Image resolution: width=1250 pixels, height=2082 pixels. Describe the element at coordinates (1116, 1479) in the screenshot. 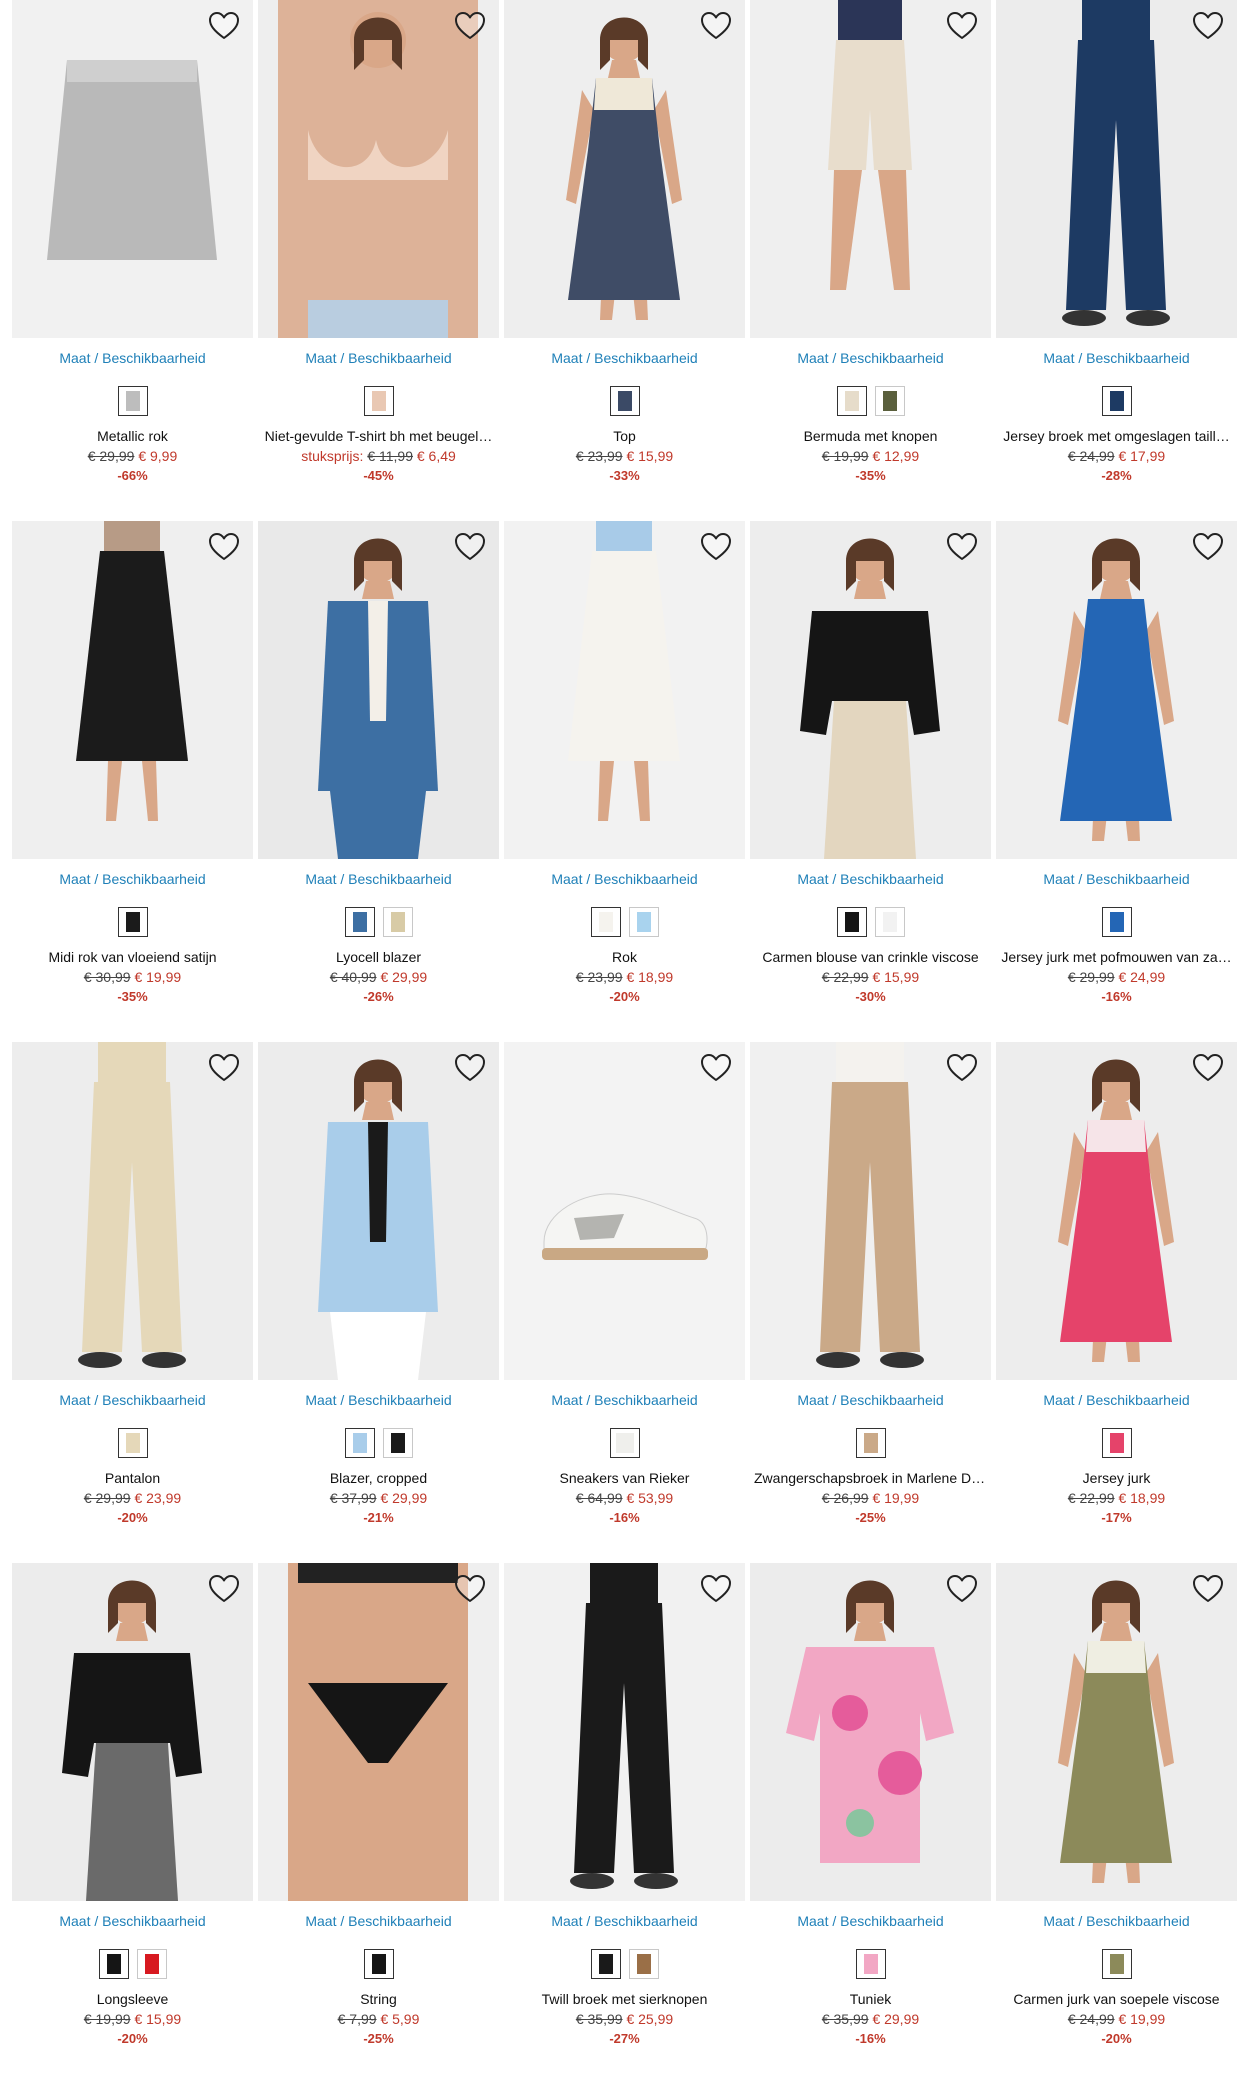

I see `product-name: Jersey jurk` at that location.